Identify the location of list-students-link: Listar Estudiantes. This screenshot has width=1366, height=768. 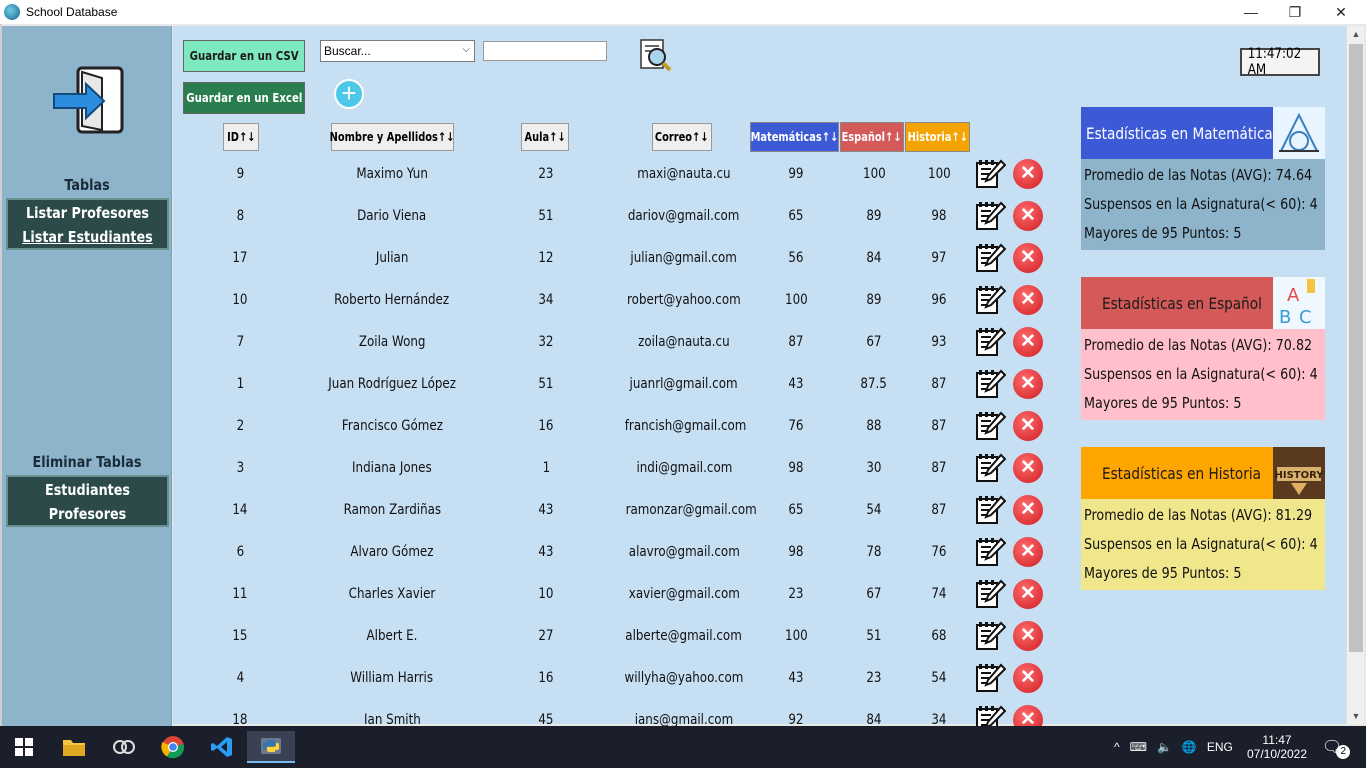
(87, 237).